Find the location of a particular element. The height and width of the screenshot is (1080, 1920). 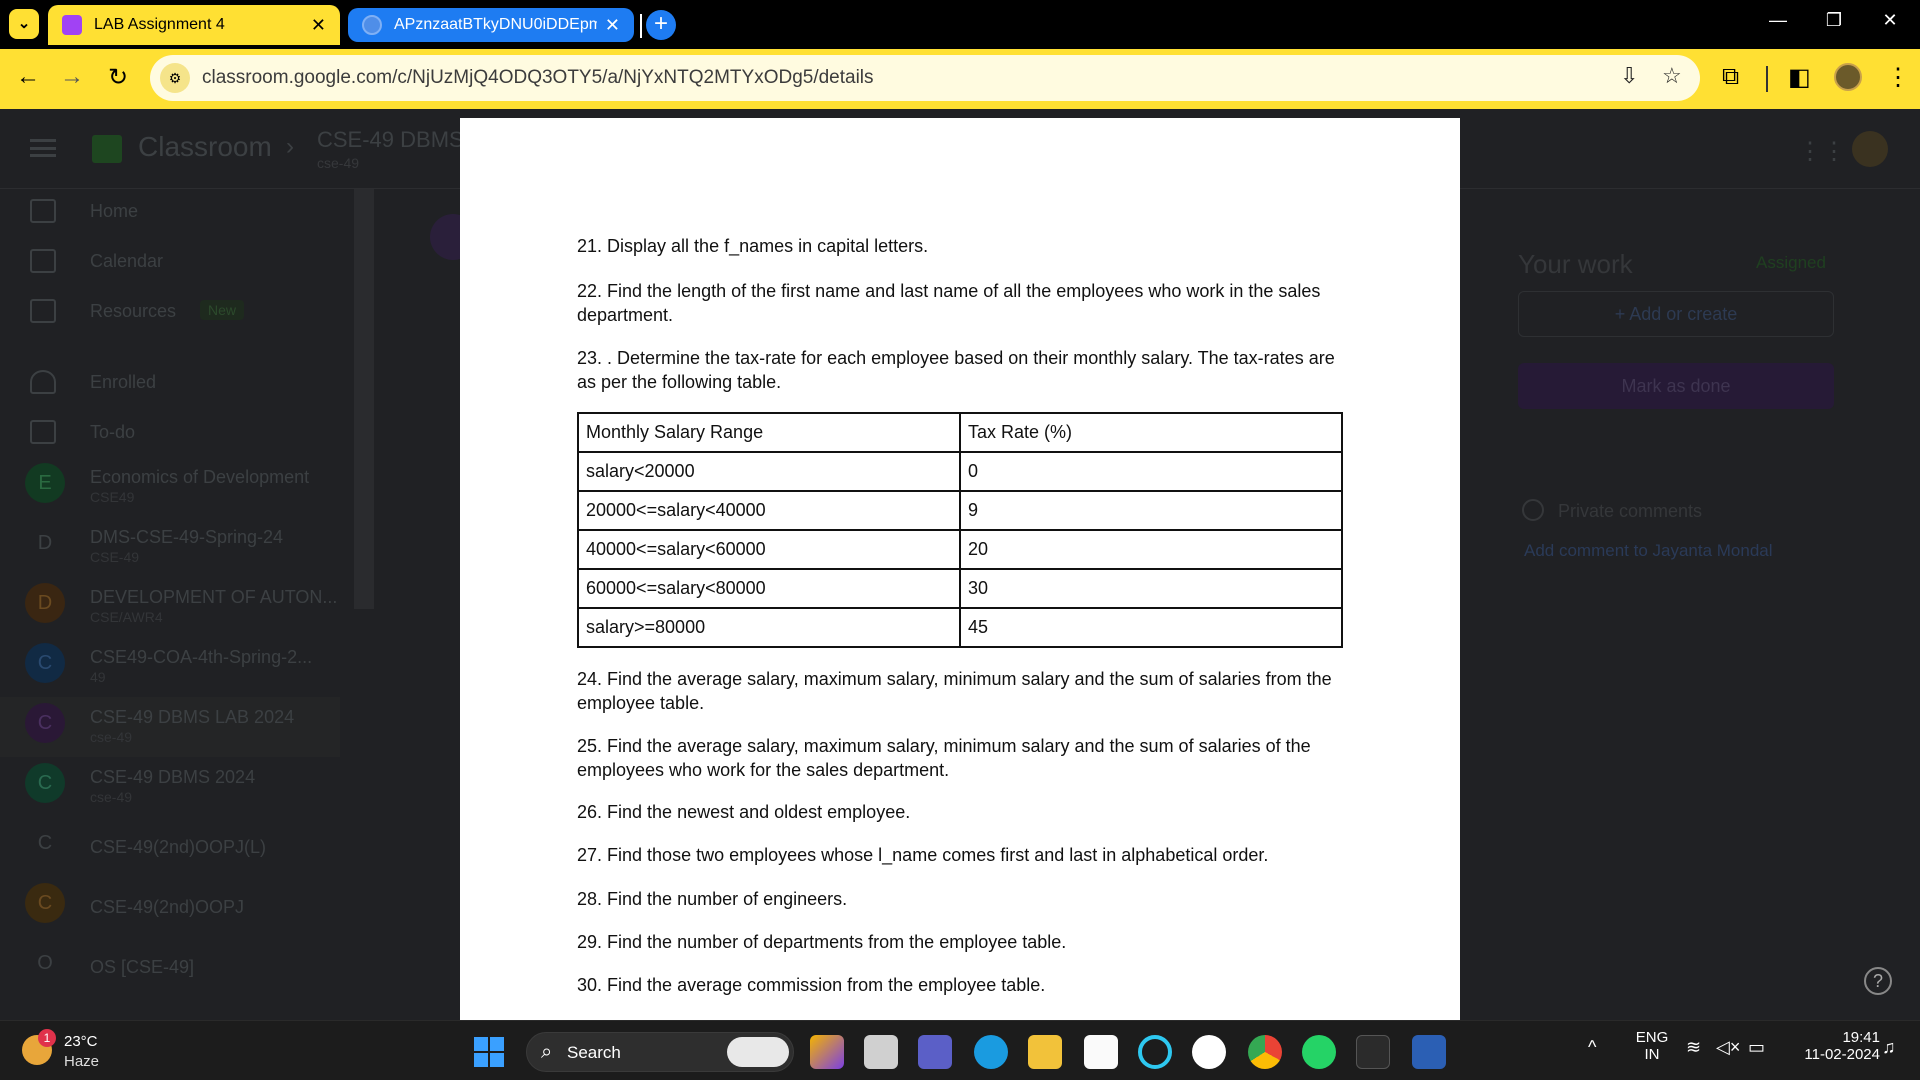

sidebar-item-resources: Resources New is located at coordinates (170, 311).